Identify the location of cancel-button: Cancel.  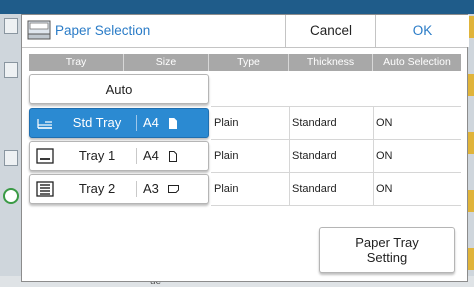
(330, 31).